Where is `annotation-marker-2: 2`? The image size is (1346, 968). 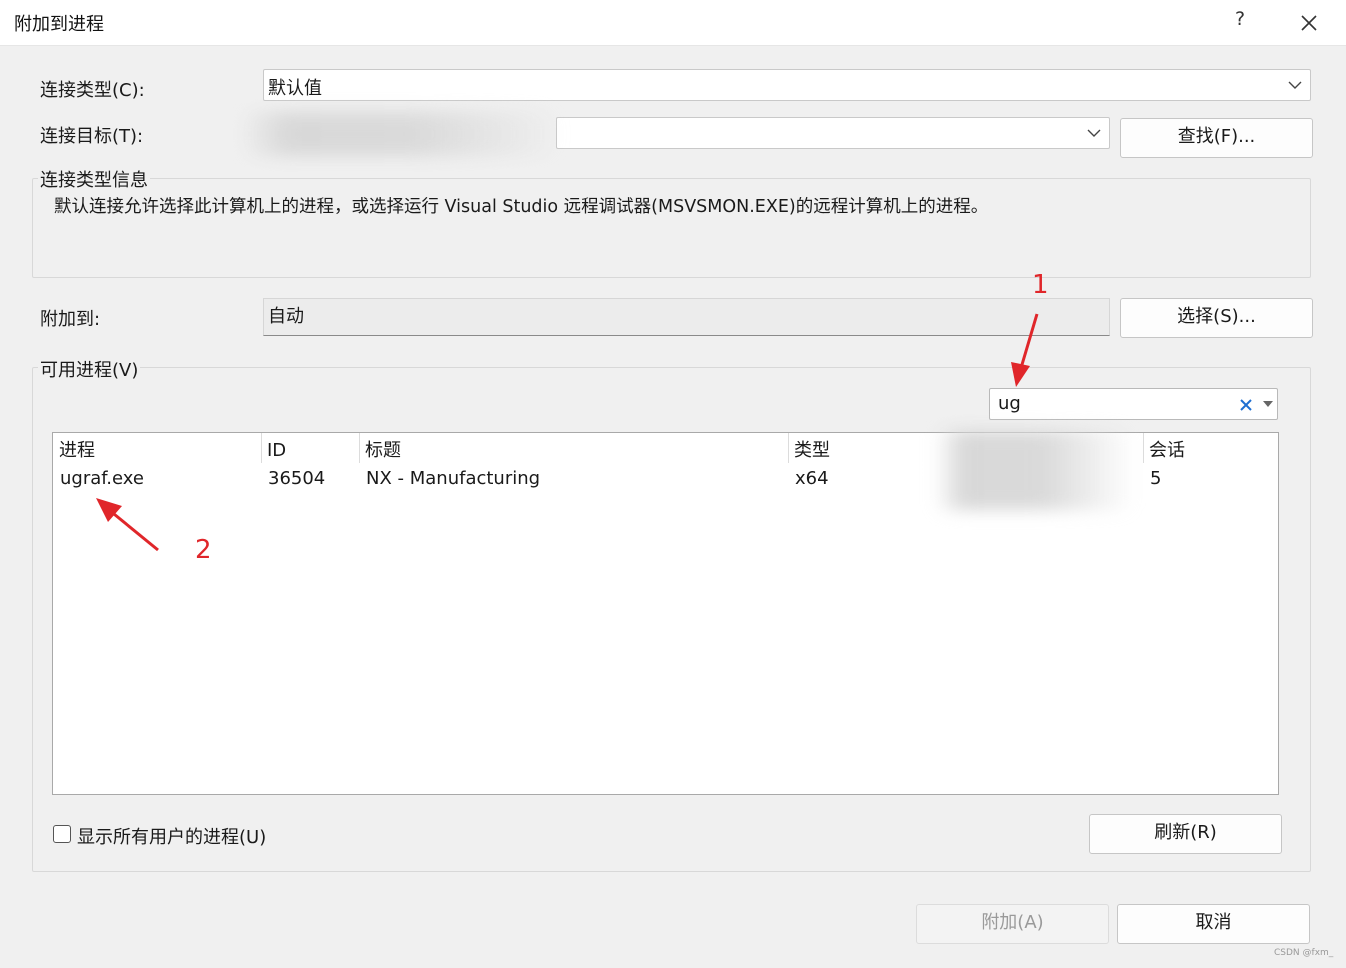 annotation-marker-2: 2 is located at coordinates (203, 550).